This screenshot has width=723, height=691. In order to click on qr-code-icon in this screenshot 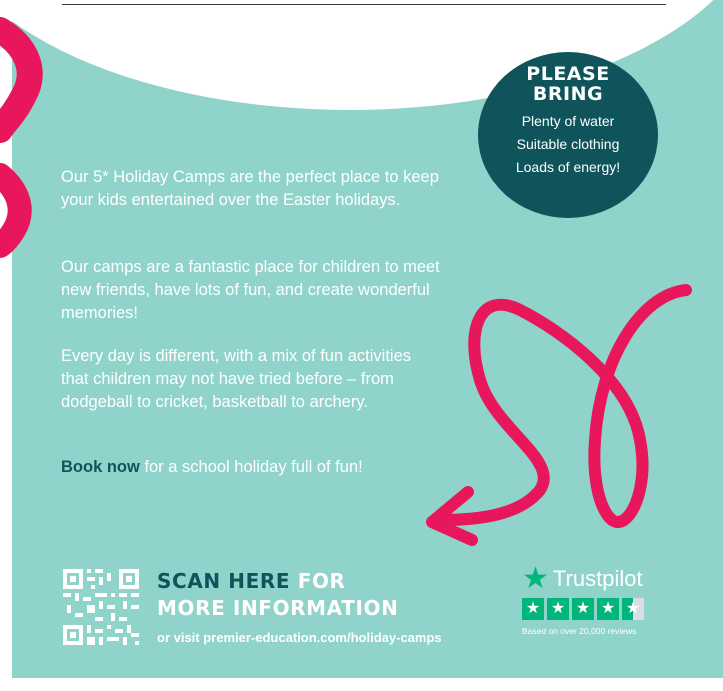, I will do `click(101, 607)`.